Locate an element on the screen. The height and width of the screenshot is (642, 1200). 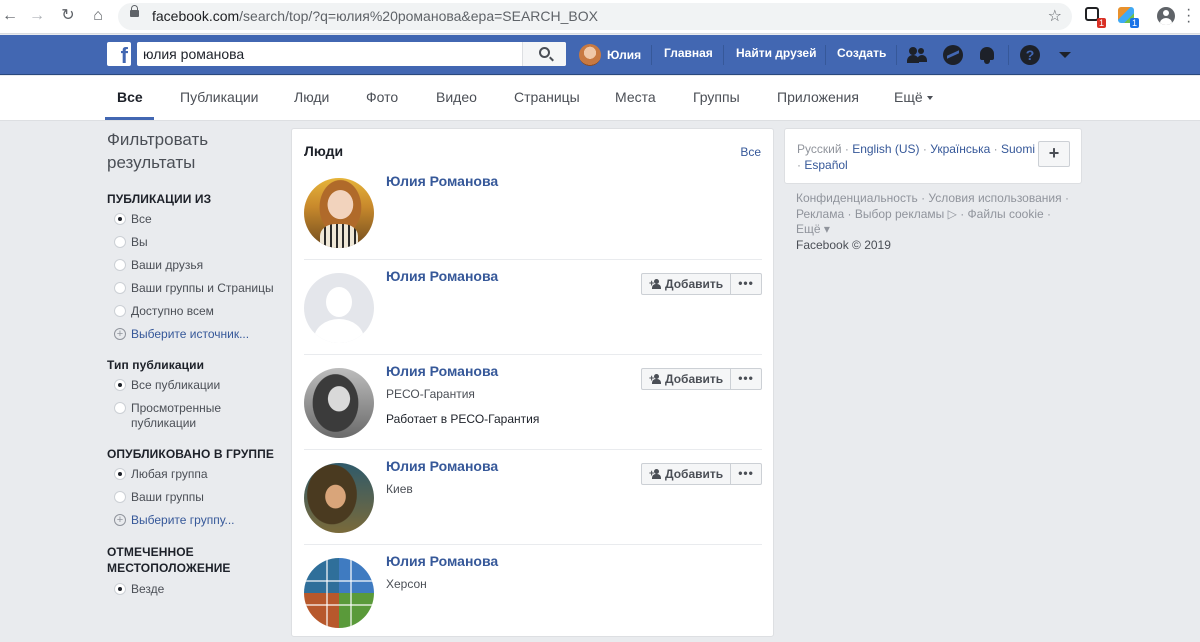
facebook-logo-icon: f is located at coordinates (119, 54).